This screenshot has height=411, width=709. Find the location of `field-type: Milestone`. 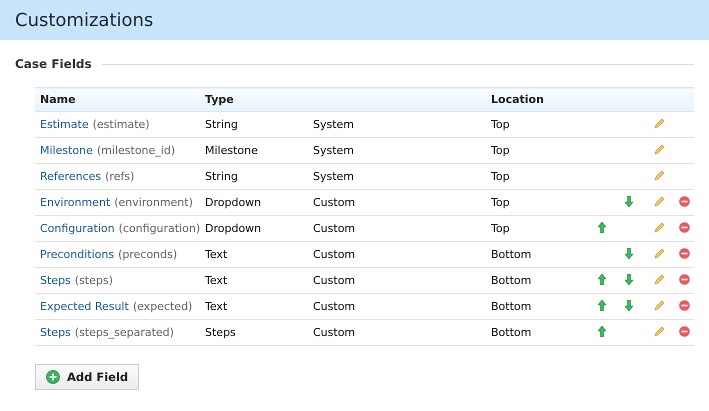

field-type: Milestone is located at coordinates (231, 150).